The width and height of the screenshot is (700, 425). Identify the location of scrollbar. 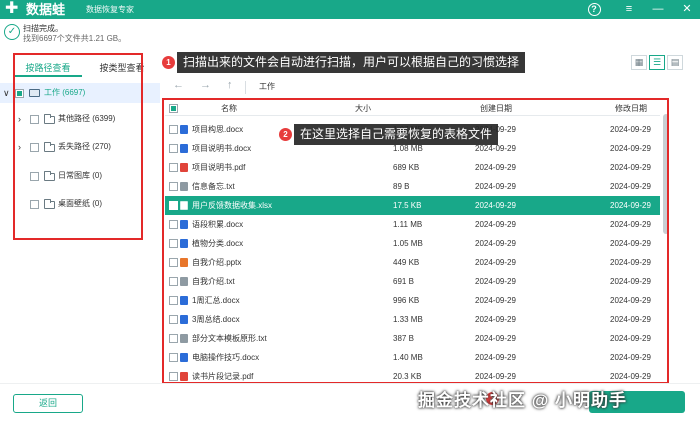
(666, 241).